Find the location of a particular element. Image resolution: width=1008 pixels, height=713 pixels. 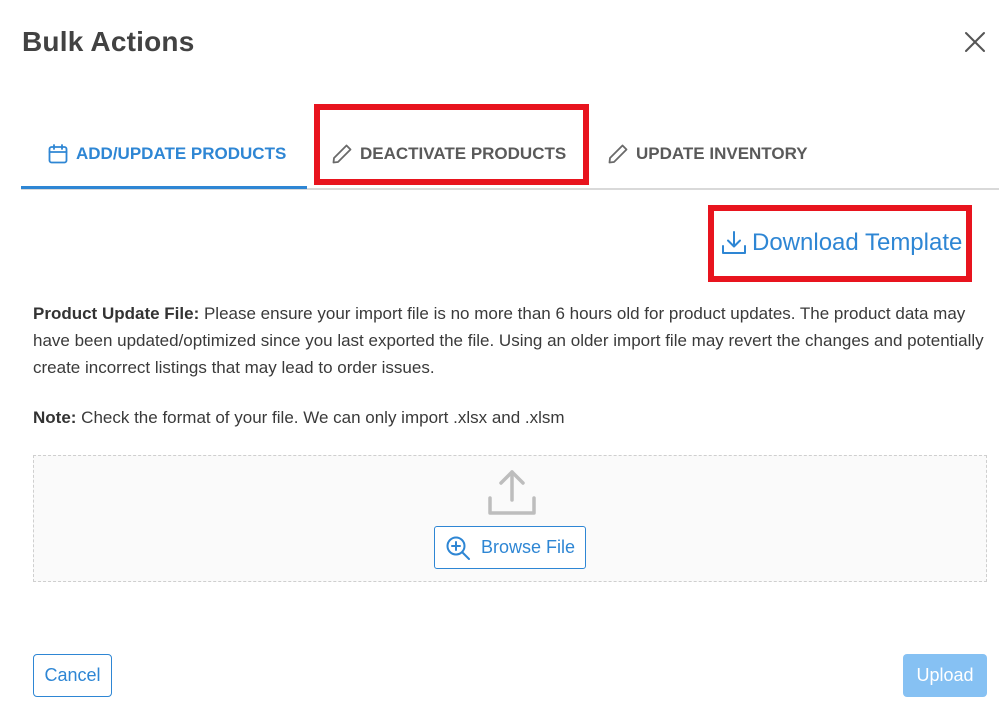

tab-label: UPDATE INVENTORY is located at coordinates (722, 153).